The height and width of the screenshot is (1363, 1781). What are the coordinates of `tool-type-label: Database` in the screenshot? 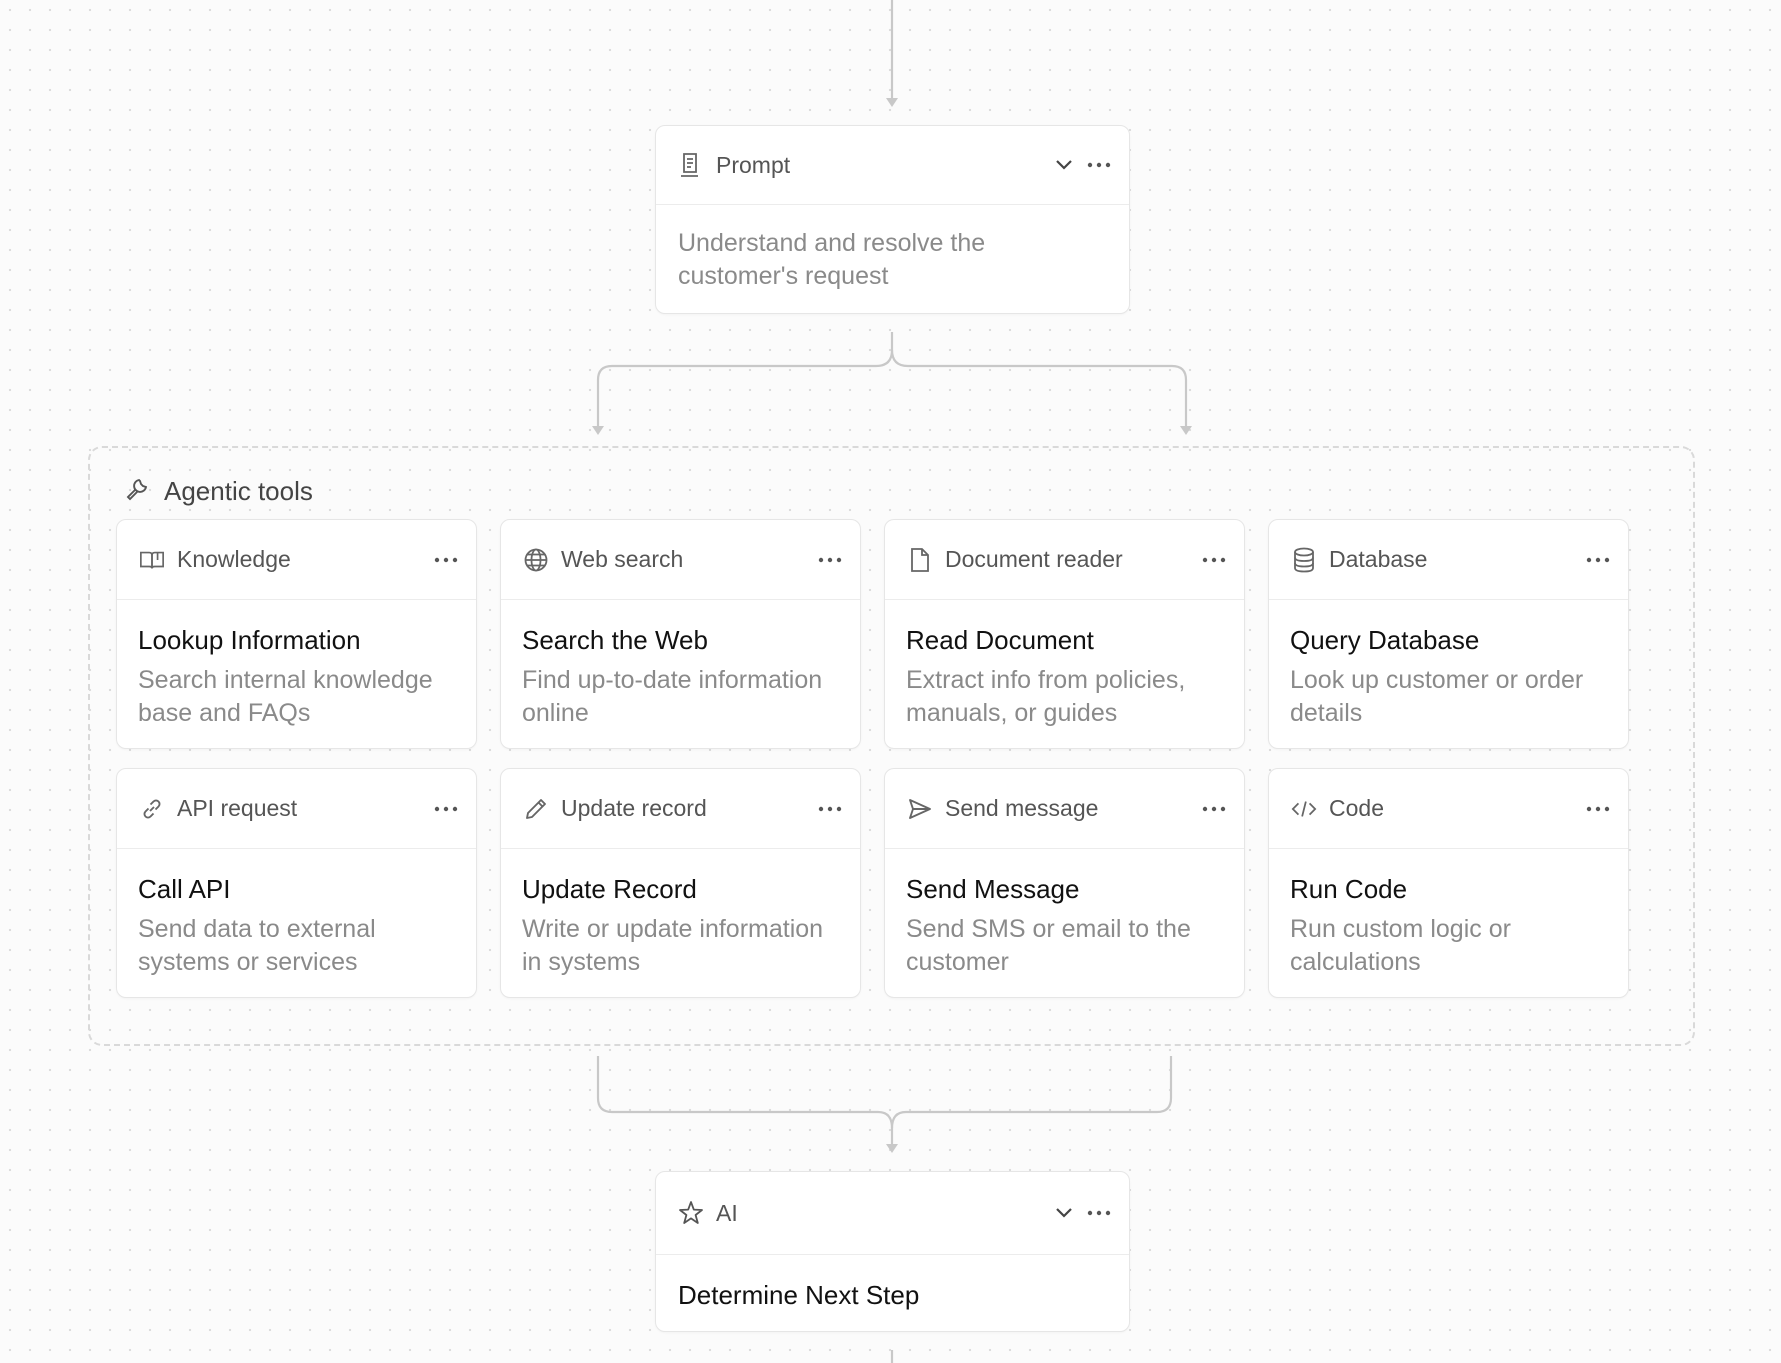 It's located at (1378, 559).